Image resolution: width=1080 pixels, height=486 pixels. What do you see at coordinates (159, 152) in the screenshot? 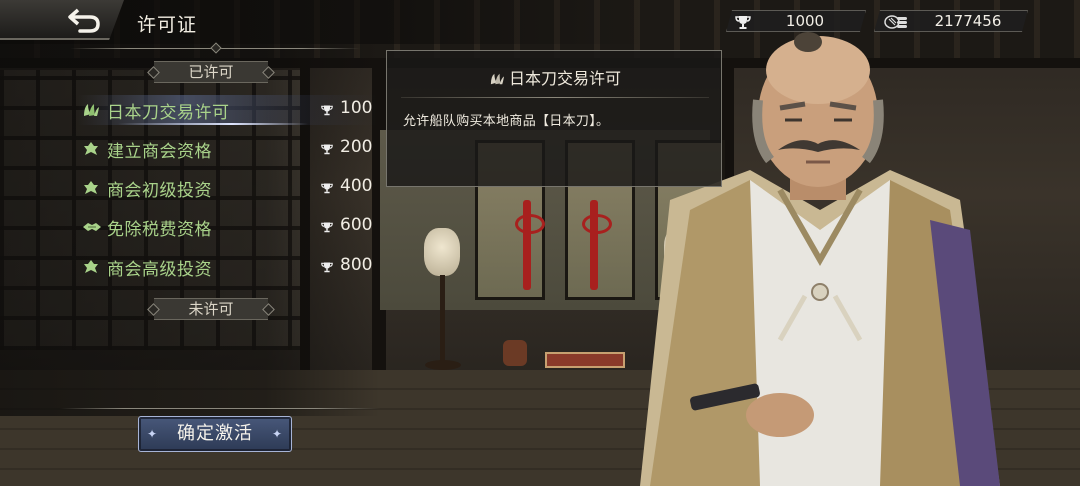
I see `permit-label: 建立商会资格` at bounding box center [159, 152].